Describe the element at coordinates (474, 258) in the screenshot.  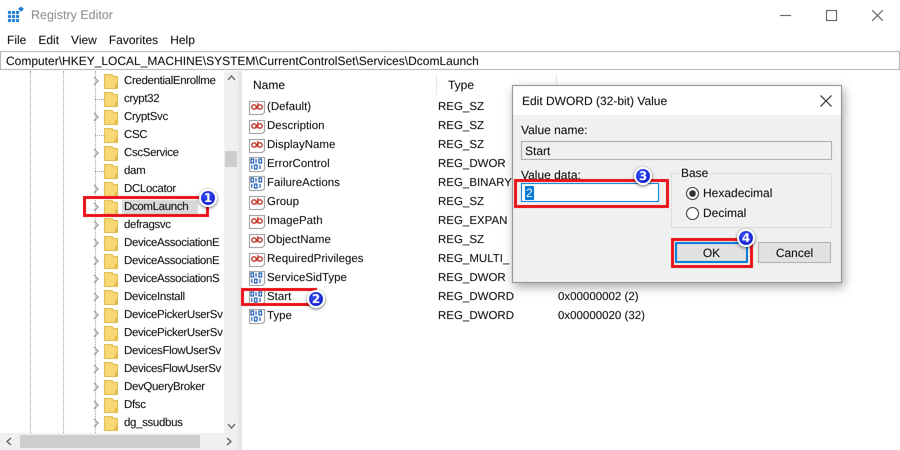
I see `value-type: REG_MULTI_` at that location.